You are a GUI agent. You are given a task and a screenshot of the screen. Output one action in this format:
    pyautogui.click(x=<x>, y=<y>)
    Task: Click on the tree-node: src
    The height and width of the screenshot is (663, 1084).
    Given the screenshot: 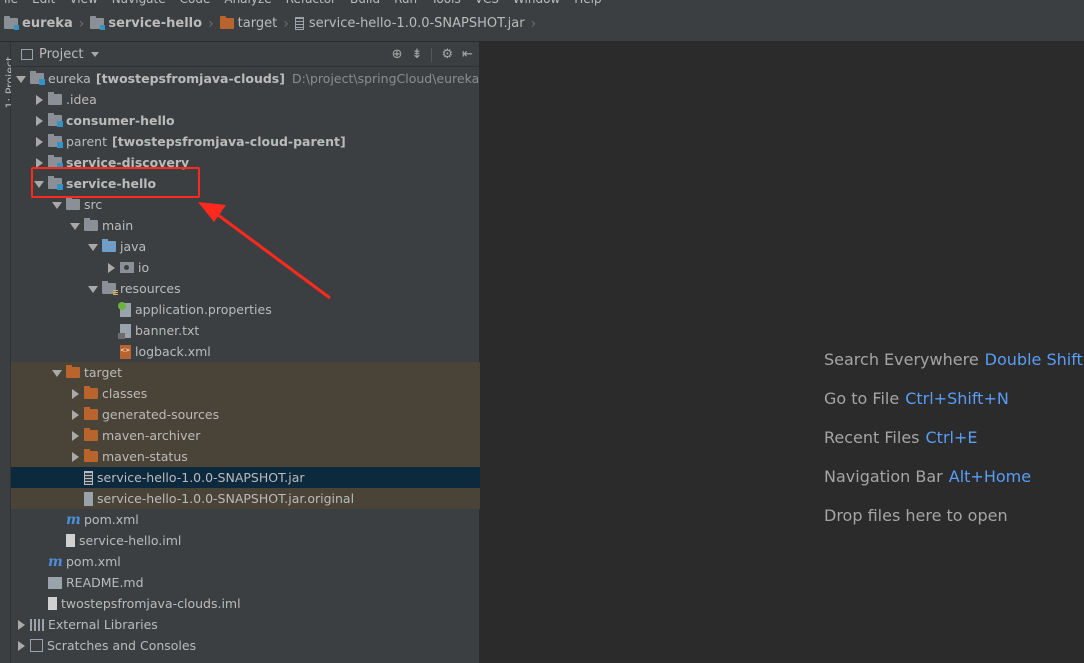 What is the action you would take?
    pyautogui.click(x=245, y=204)
    